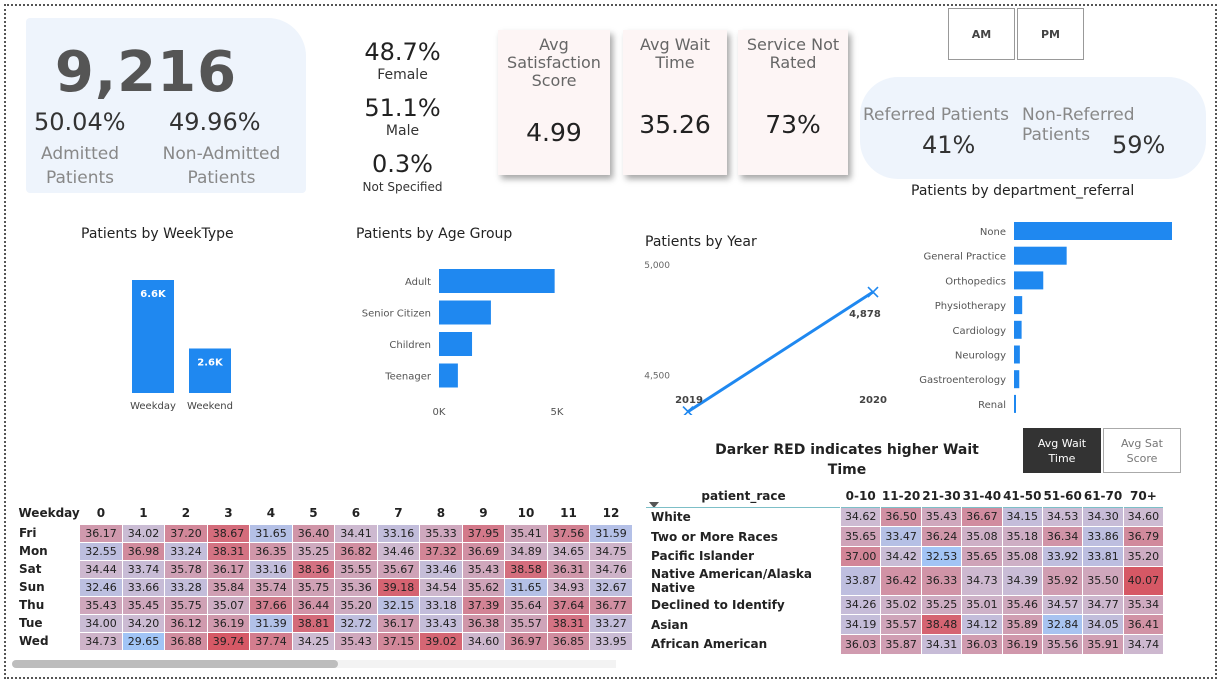 The image size is (1221, 683). I want to click on heatmap-column-header: 3, so click(228, 513).